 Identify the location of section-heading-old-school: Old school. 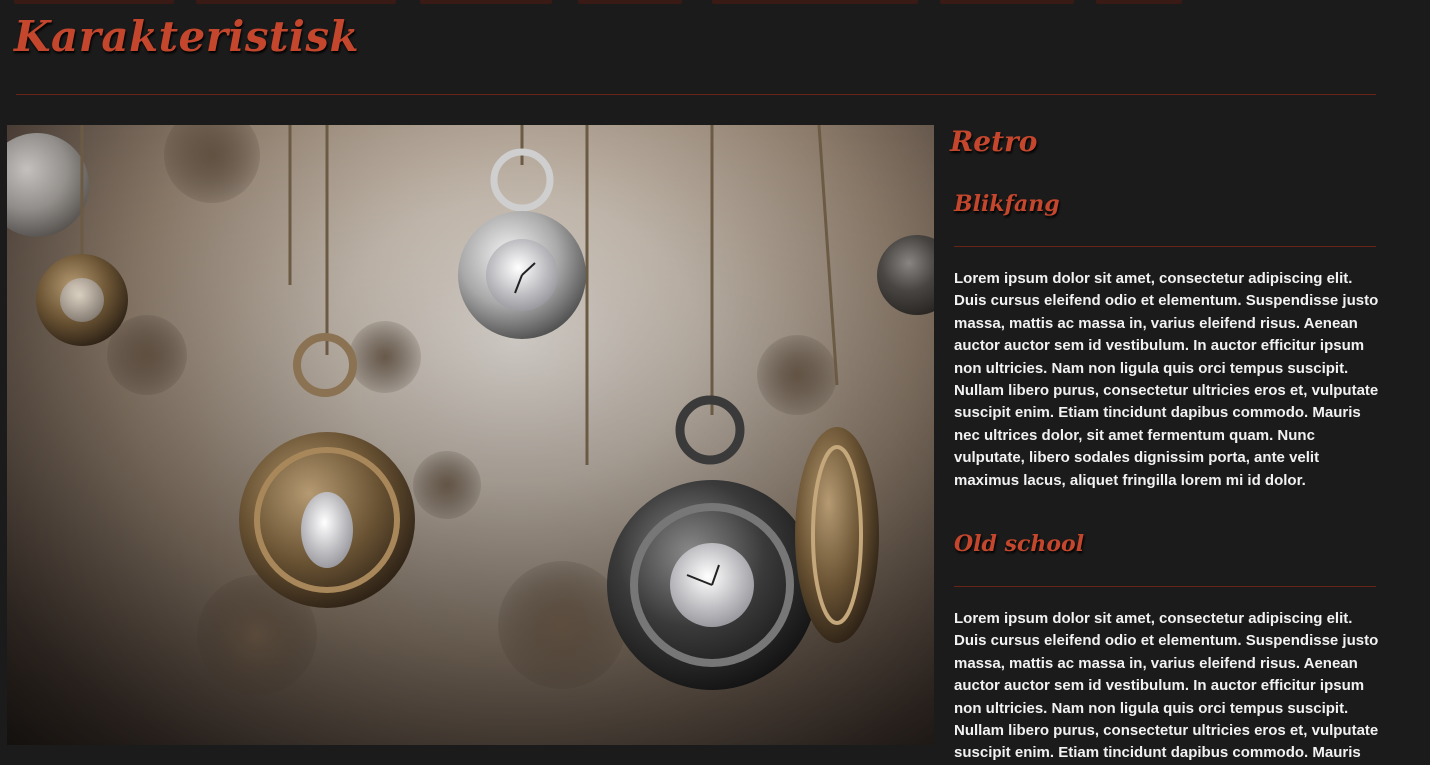
(1019, 544).